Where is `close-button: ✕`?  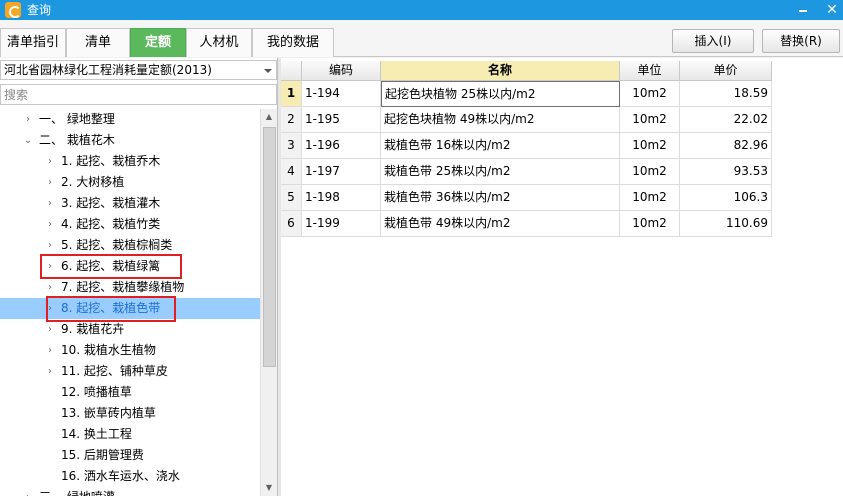
close-button: ✕ is located at coordinates (832, 10).